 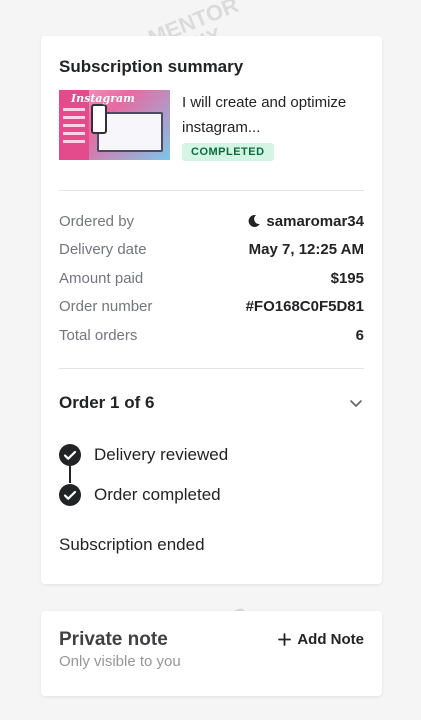 I want to click on detail-value: samaromar34, so click(x=305, y=221).